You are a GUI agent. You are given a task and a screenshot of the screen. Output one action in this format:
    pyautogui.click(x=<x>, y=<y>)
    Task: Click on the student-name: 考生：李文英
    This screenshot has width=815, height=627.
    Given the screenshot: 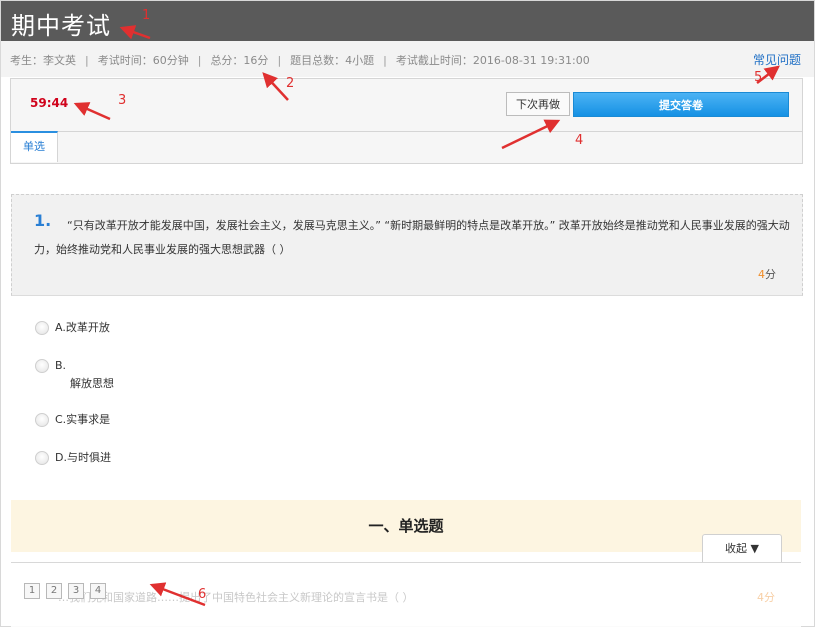 What is the action you would take?
    pyautogui.click(x=43, y=60)
    